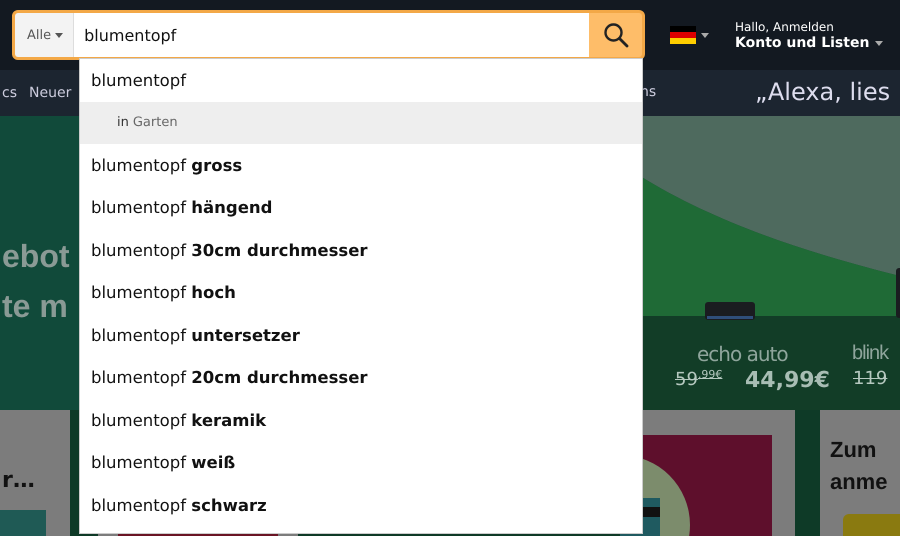  Describe the element at coordinates (55, 93) in the screenshot. I see `nav-link: Neuer` at that location.